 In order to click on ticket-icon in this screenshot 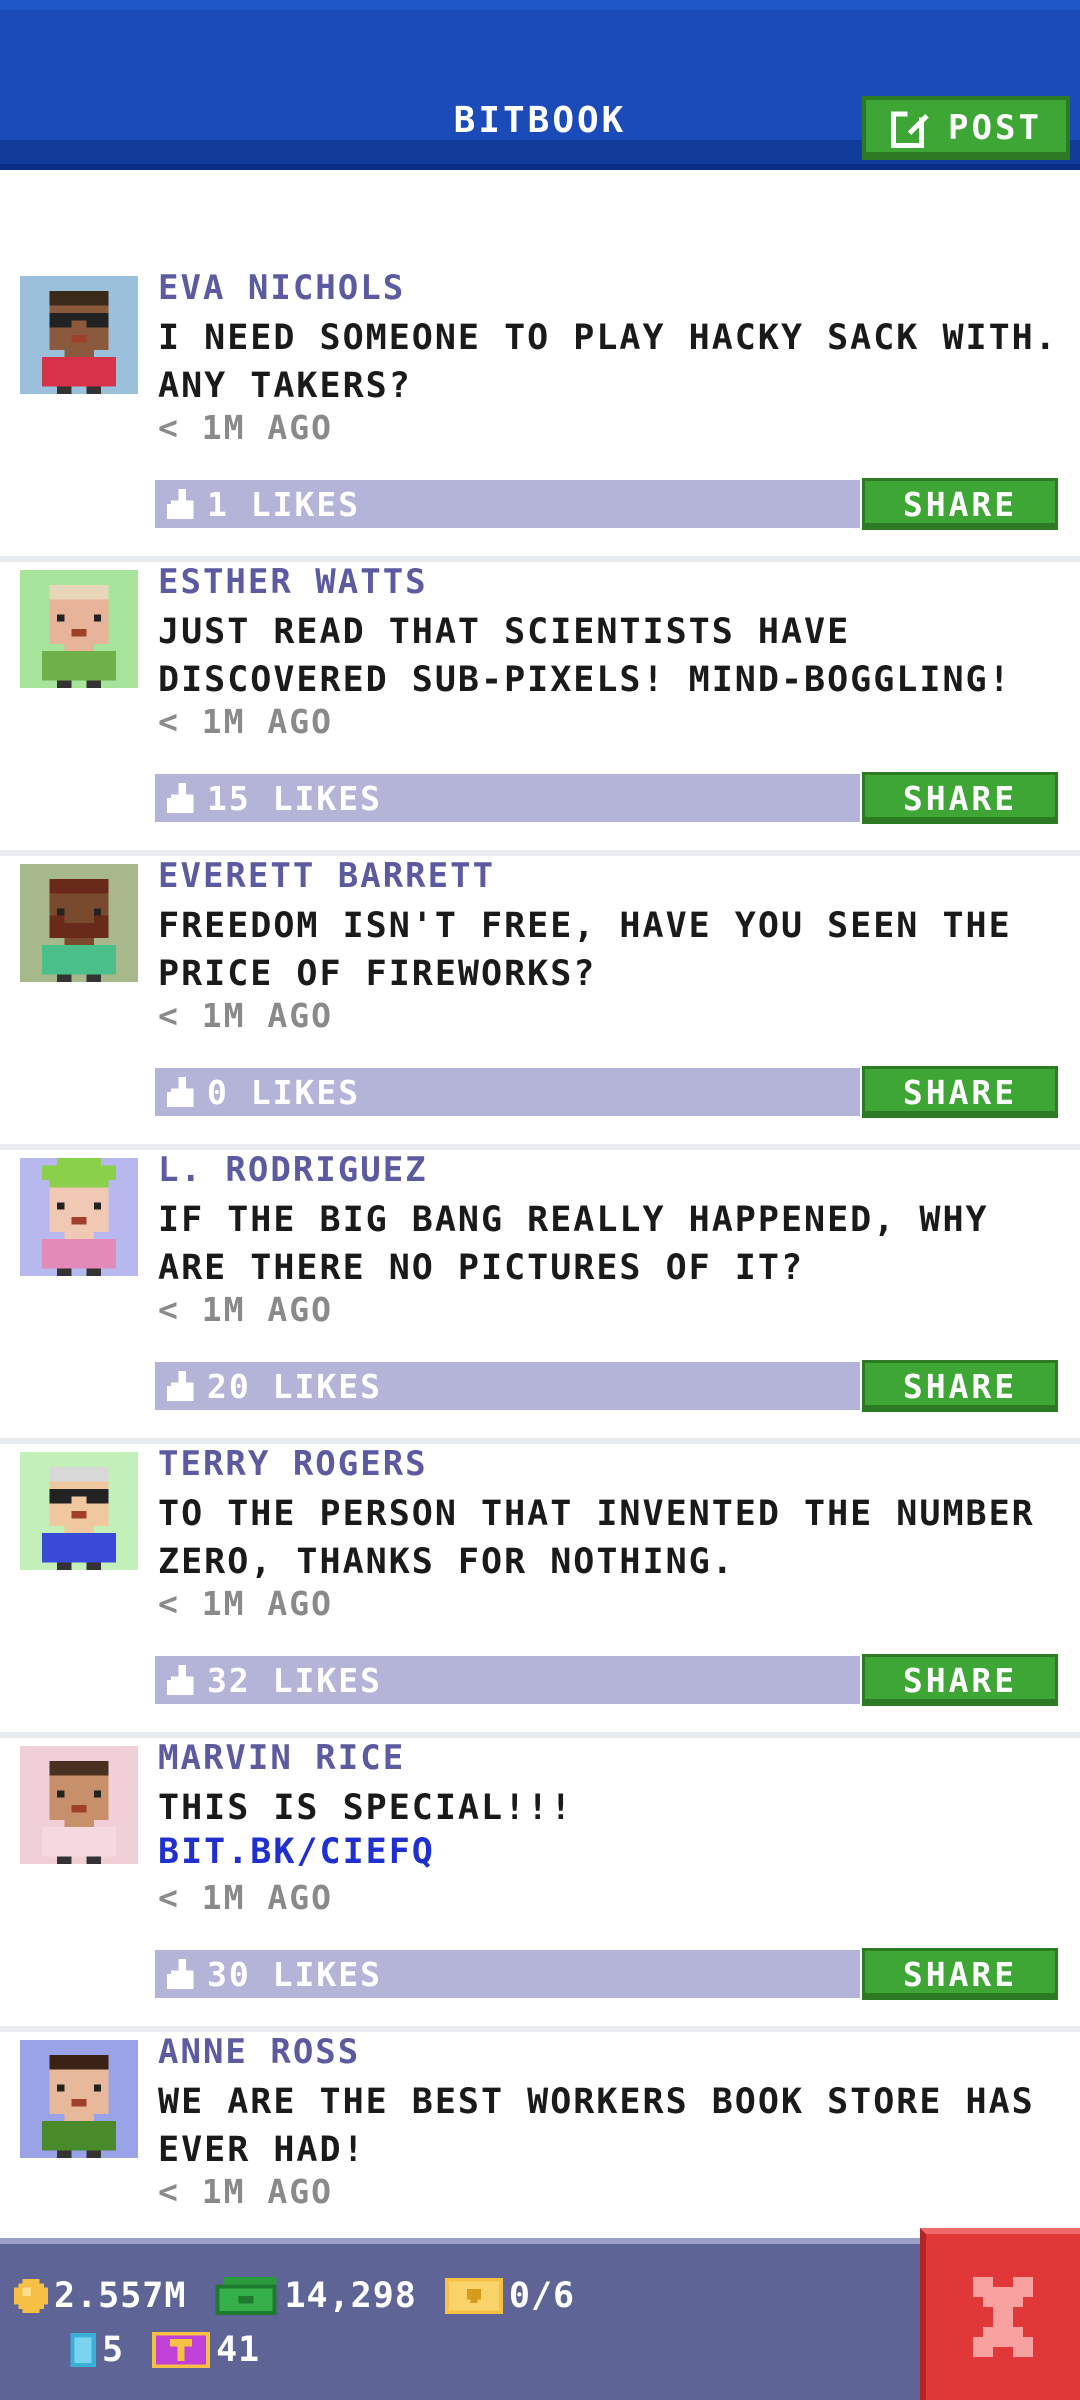, I will do `click(474, 2296)`.